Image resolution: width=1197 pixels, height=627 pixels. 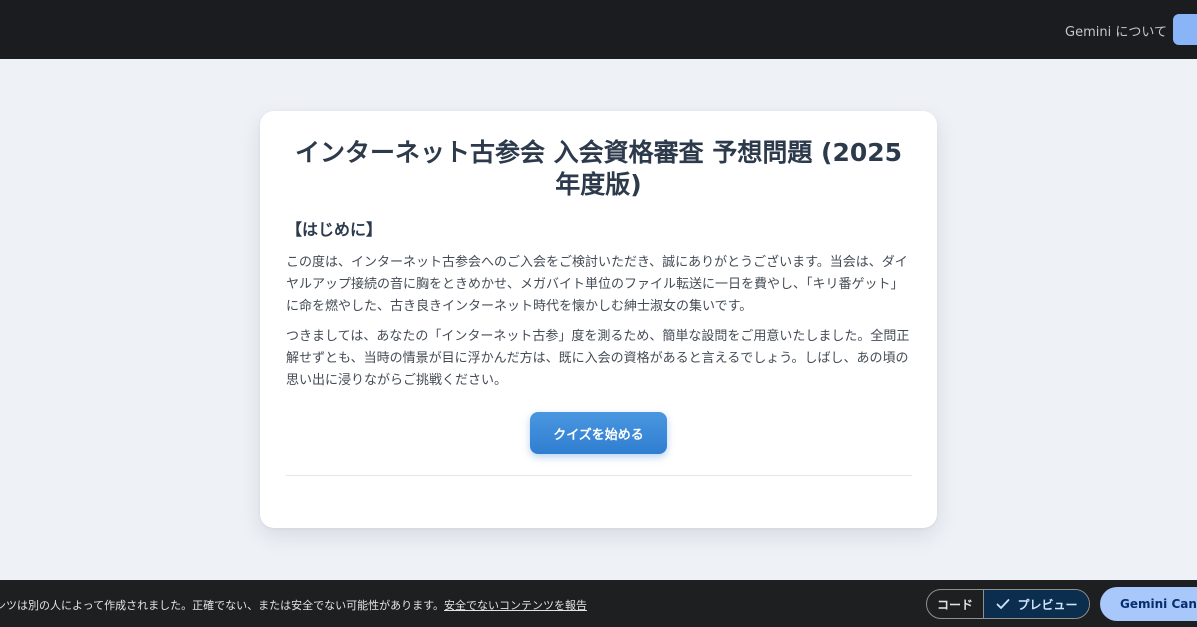 I want to click on gemini-canvas-button: Gemini Canvas, so click(x=1148, y=604).